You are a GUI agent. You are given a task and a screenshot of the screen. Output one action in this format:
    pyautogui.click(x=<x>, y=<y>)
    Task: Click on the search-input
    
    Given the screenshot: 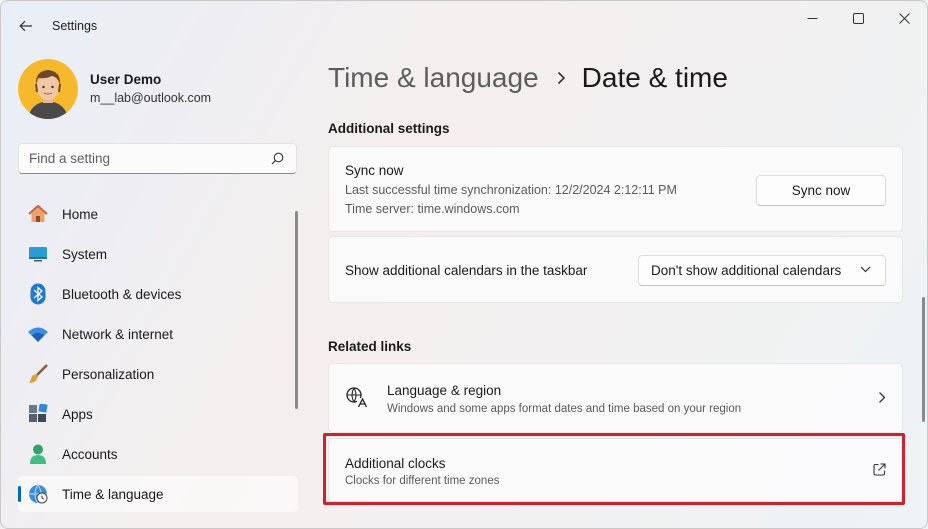 What is the action you would take?
    pyautogui.click(x=139, y=158)
    